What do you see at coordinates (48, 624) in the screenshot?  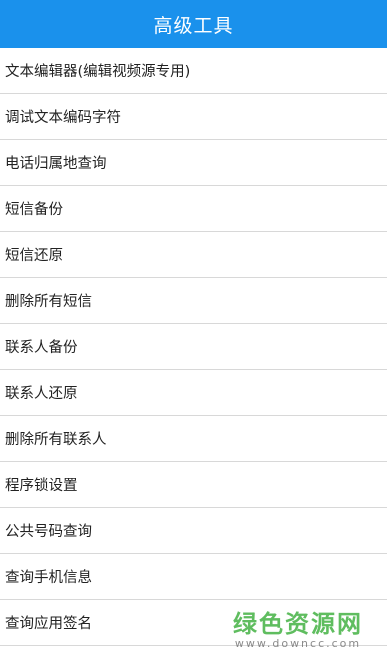 I see `list-item-label: 查询应用签名` at bounding box center [48, 624].